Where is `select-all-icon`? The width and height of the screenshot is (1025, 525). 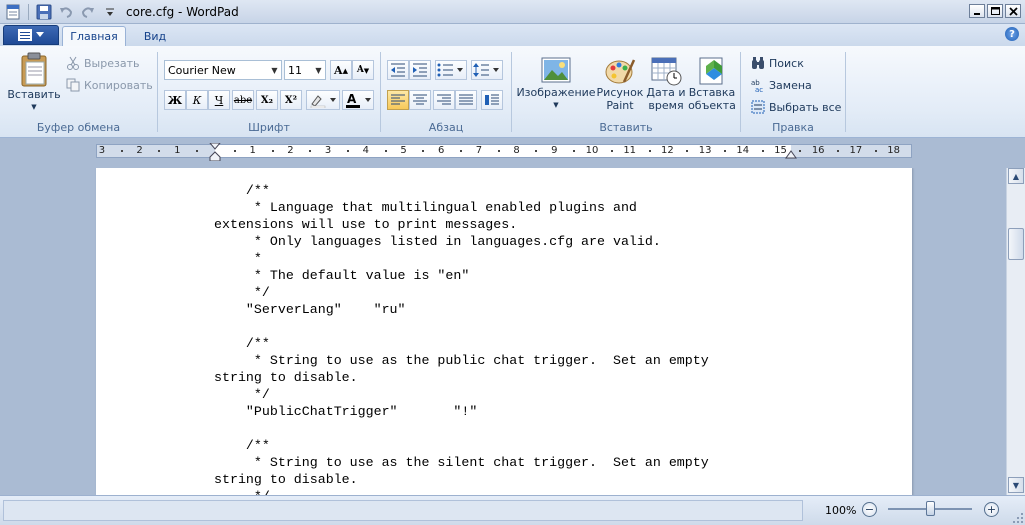 select-all-icon is located at coordinates (758, 107).